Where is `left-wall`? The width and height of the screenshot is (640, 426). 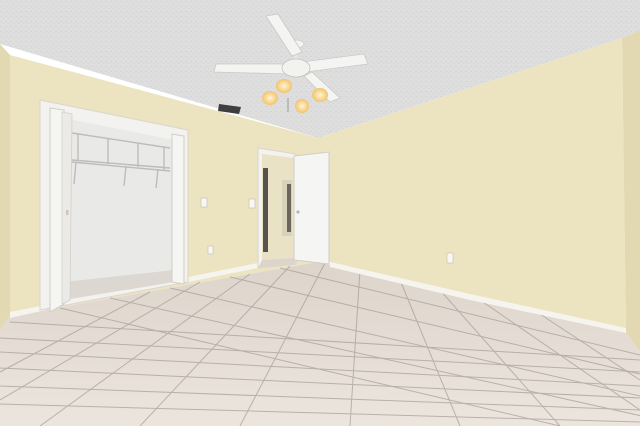 left-wall is located at coordinates (5, 187).